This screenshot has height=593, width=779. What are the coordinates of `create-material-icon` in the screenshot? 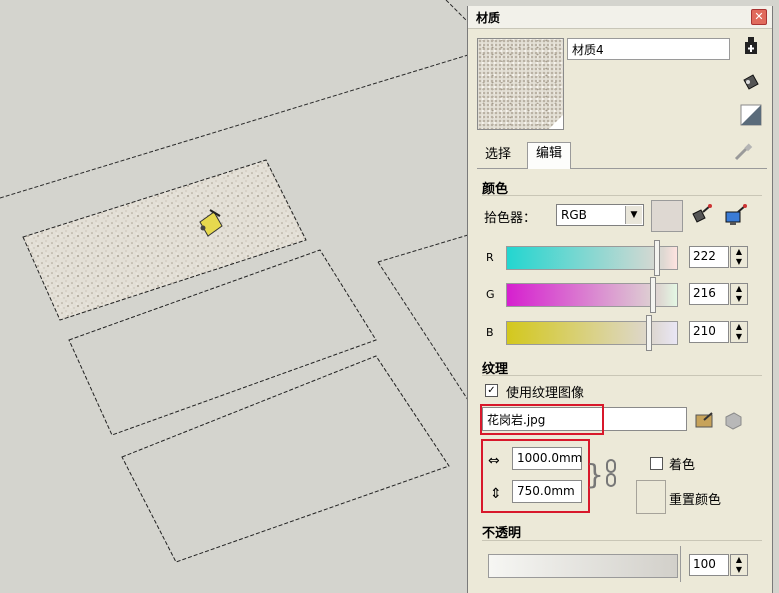 It's located at (751, 47).